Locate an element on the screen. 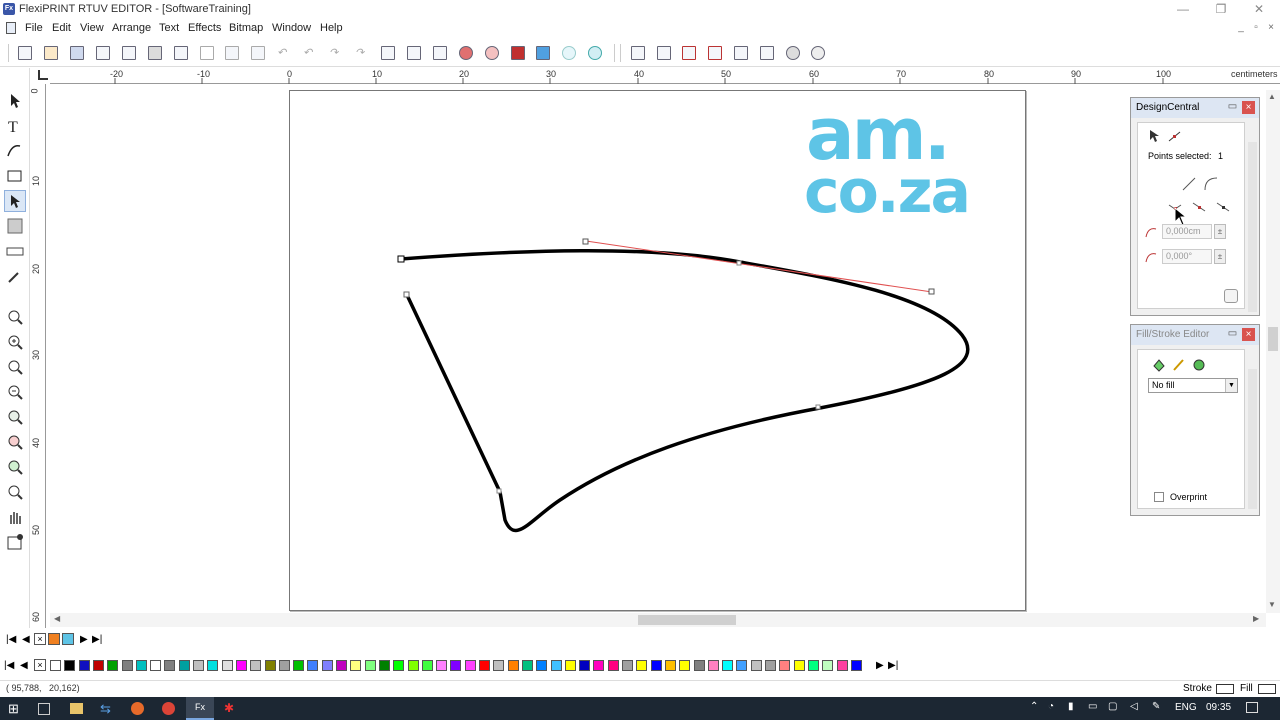 The image size is (1280, 720). chevron-down-icon: ▼ is located at coordinates (1231, 385).